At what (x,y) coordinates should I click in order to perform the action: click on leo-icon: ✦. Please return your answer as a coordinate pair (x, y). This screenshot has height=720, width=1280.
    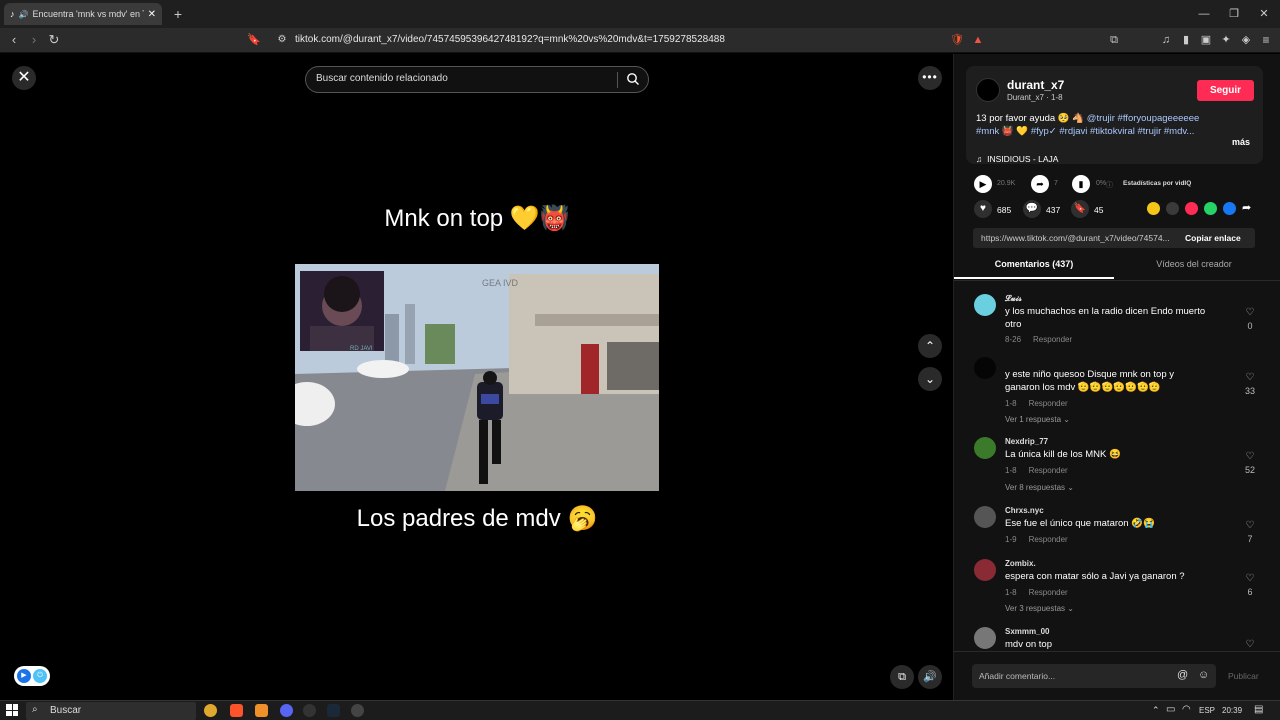
    Looking at the image, I should click on (1226, 40).